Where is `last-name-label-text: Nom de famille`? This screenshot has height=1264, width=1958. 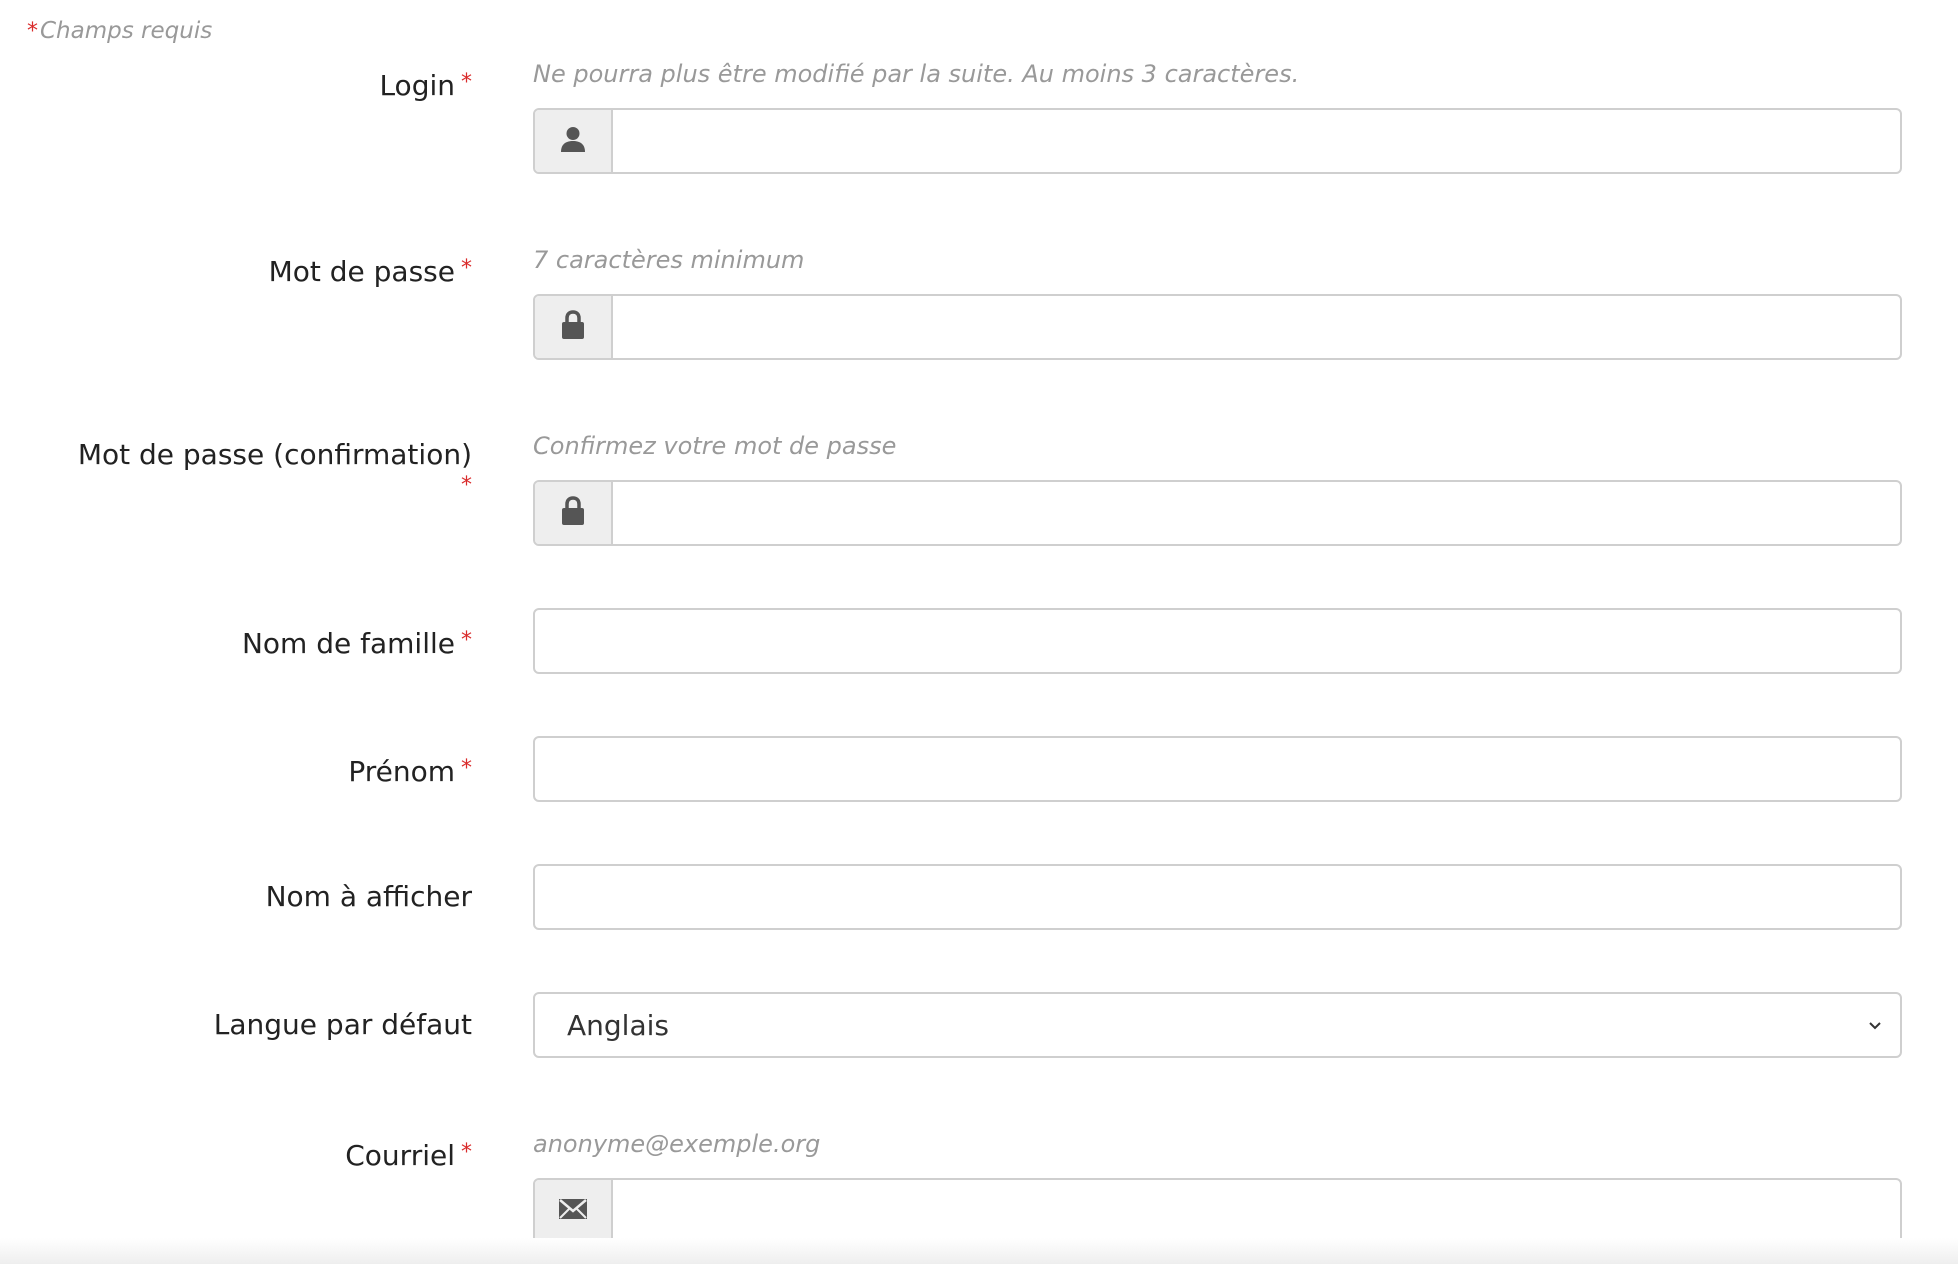 last-name-label-text: Nom de famille is located at coordinates (348, 643).